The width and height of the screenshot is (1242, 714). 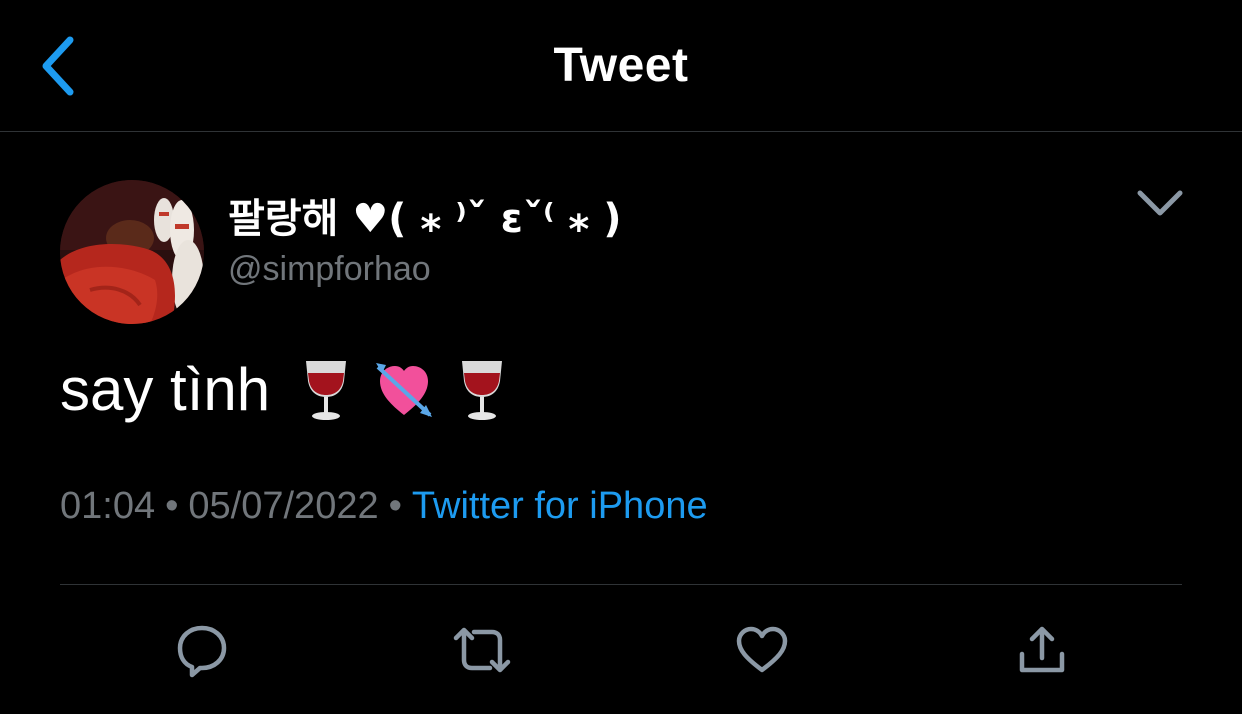 What do you see at coordinates (384, 506) in the screenshot?
I see `tweet-meta: 01:04 • 05/07/2022 • Twitter for iPhone` at bounding box center [384, 506].